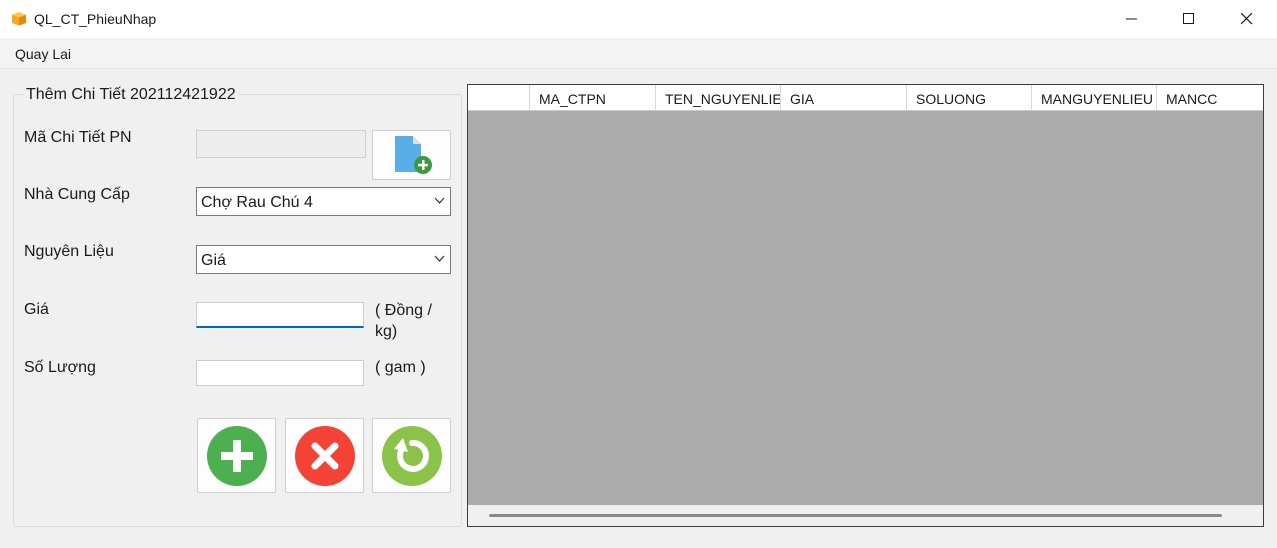 The height and width of the screenshot is (548, 1277). Describe the element at coordinates (43, 54) in the screenshot. I see `menu-back: Quay Lai` at that location.